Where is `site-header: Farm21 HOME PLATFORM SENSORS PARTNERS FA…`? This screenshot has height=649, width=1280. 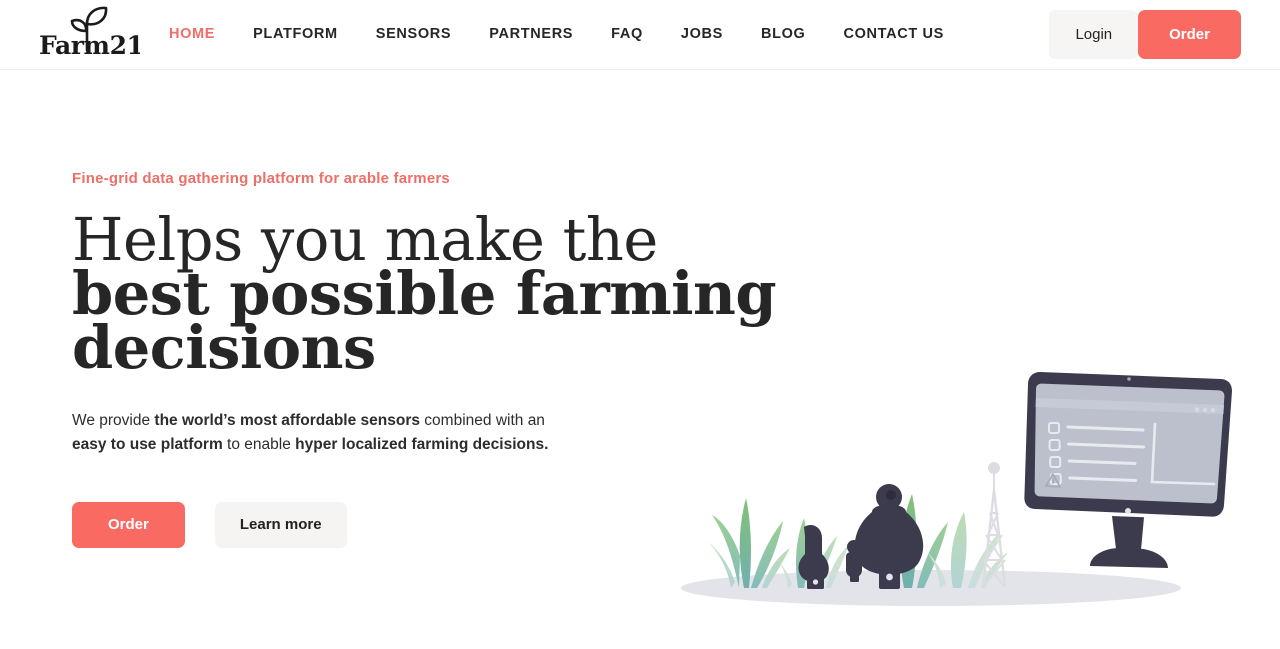 site-header: Farm21 HOME PLATFORM SENSORS PARTNERS FA… is located at coordinates (640, 35).